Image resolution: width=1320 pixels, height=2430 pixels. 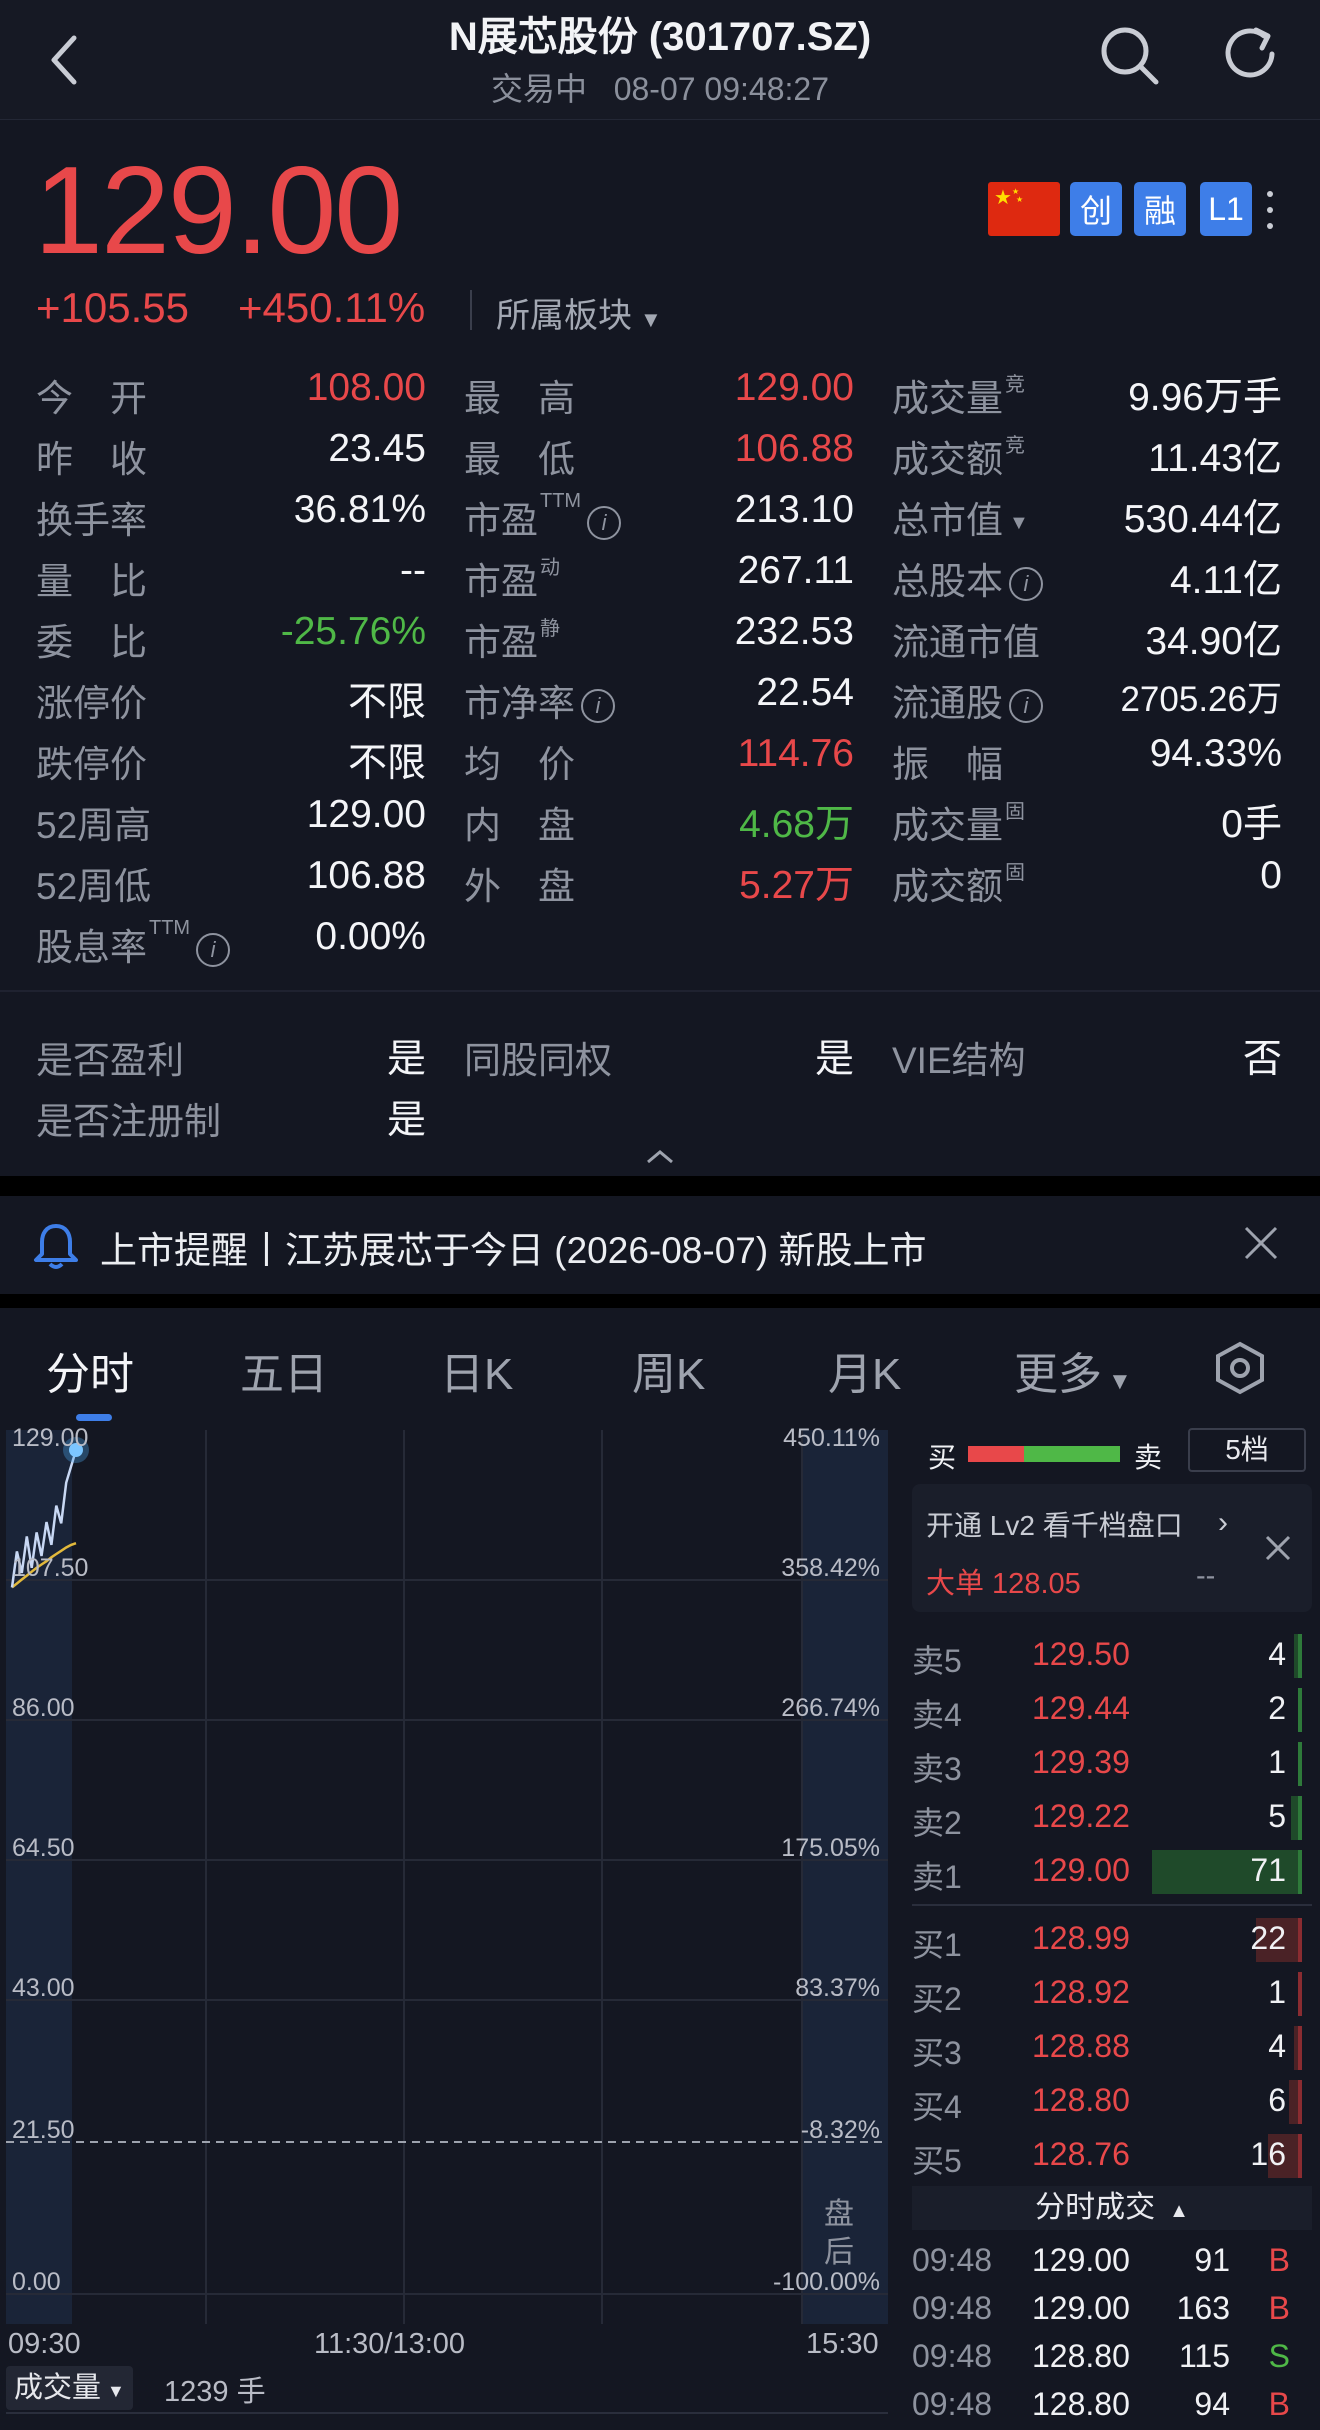 I want to click on stat-value-total-shares: 4.11亿, so click(x=1225, y=580).